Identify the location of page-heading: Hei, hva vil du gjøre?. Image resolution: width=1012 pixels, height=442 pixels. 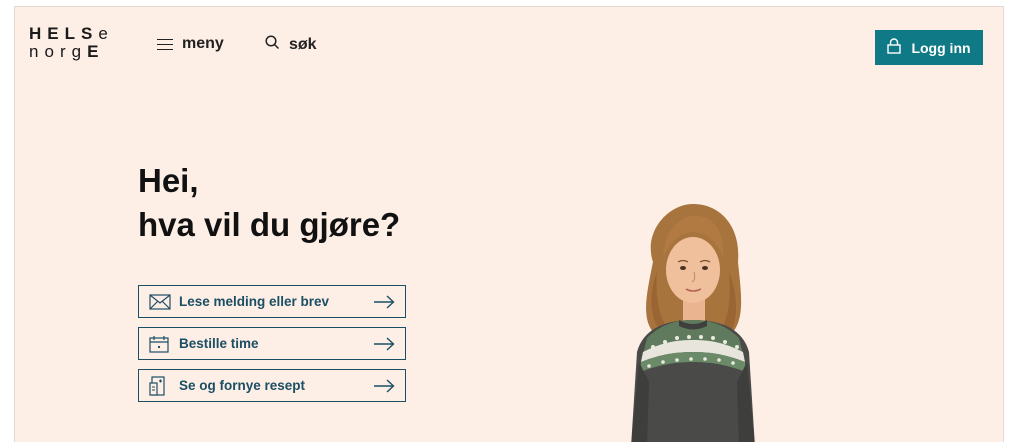
(269, 203).